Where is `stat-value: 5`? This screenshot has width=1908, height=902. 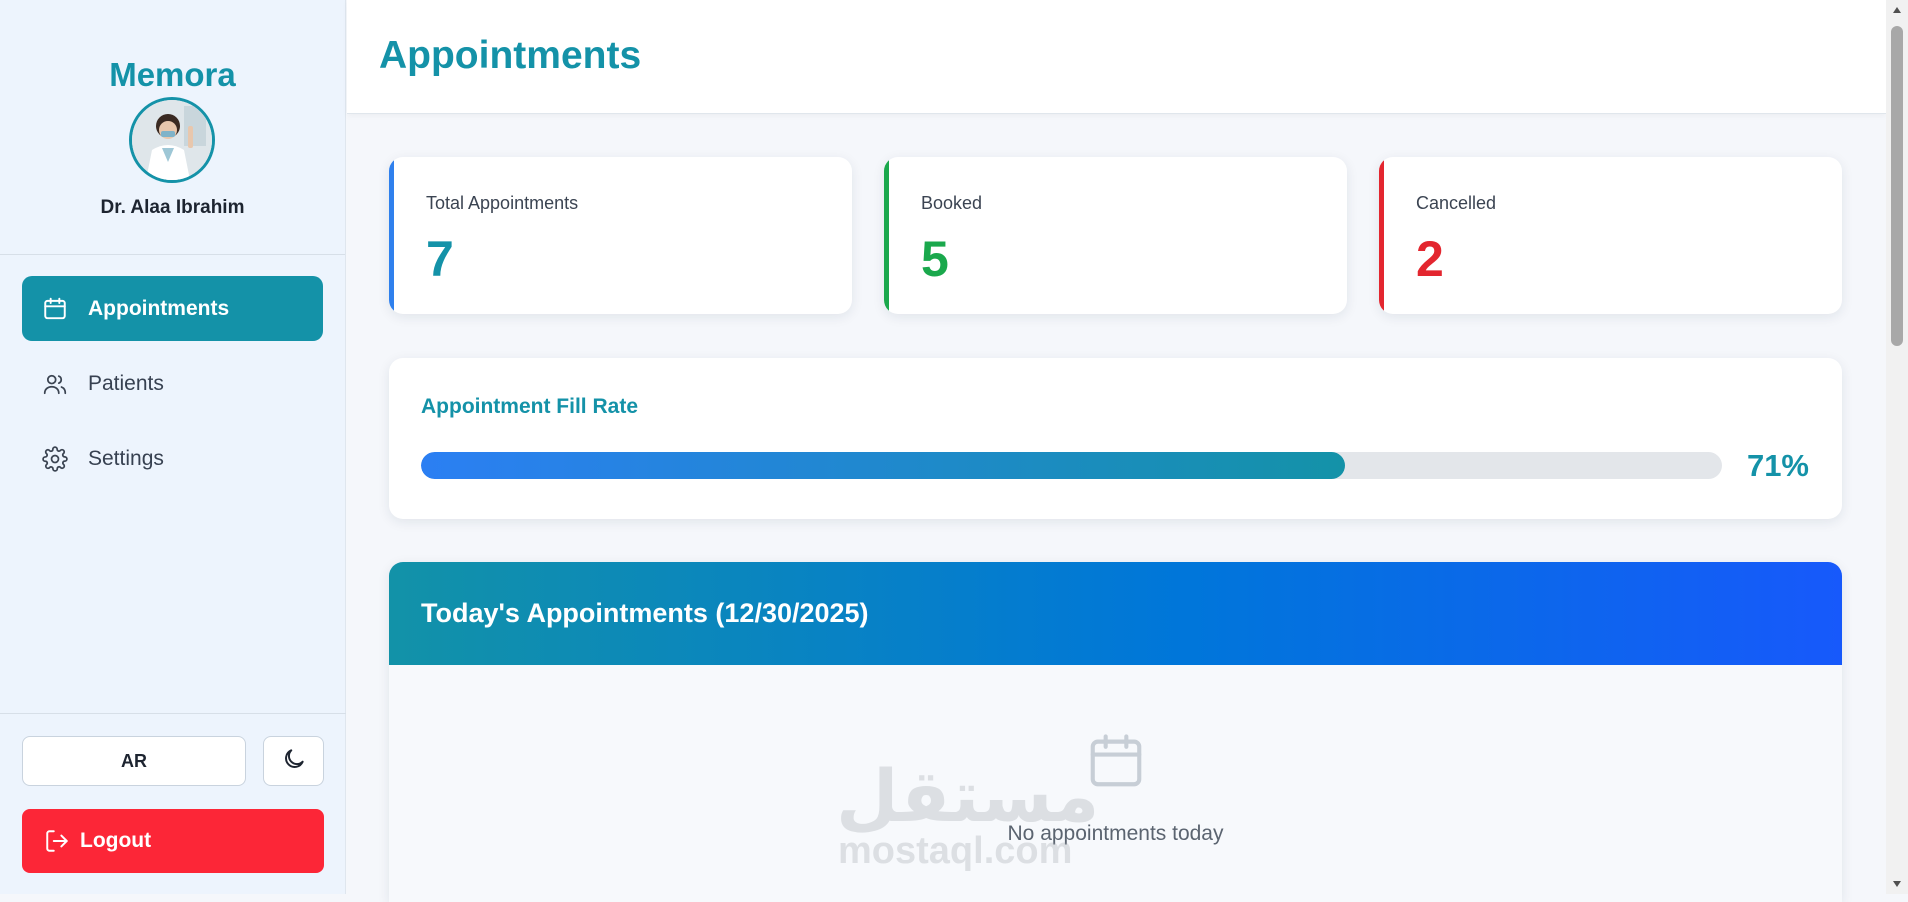
stat-value: 5 is located at coordinates (935, 259).